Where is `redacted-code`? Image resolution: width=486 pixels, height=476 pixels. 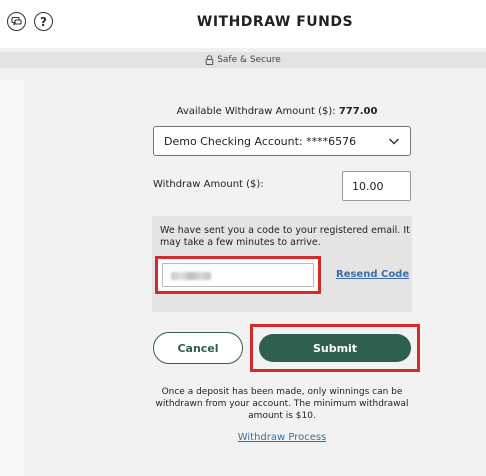
redacted-code is located at coordinates (191, 276).